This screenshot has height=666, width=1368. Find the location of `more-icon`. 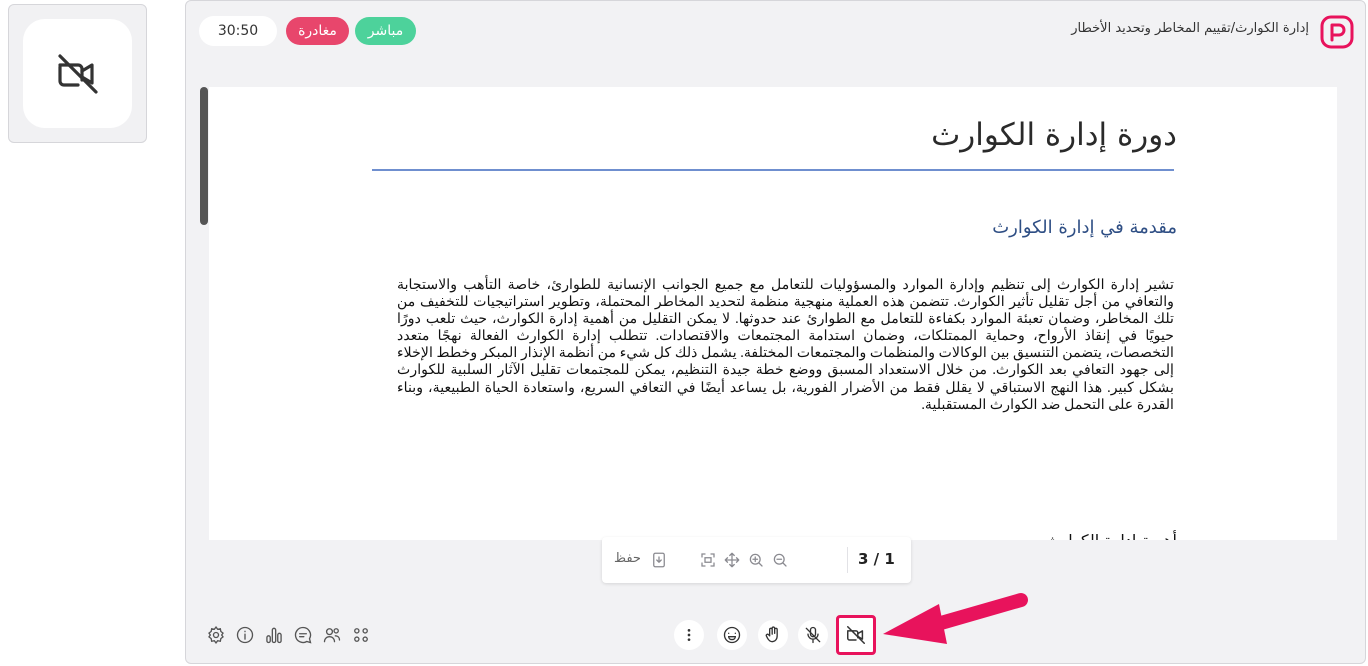

more-icon is located at coordinates (689, 635).